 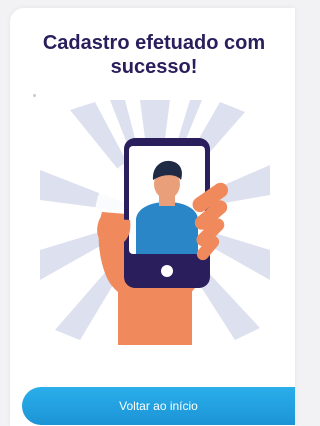 I want to click on person-shirt, so click(x=167, y=228).